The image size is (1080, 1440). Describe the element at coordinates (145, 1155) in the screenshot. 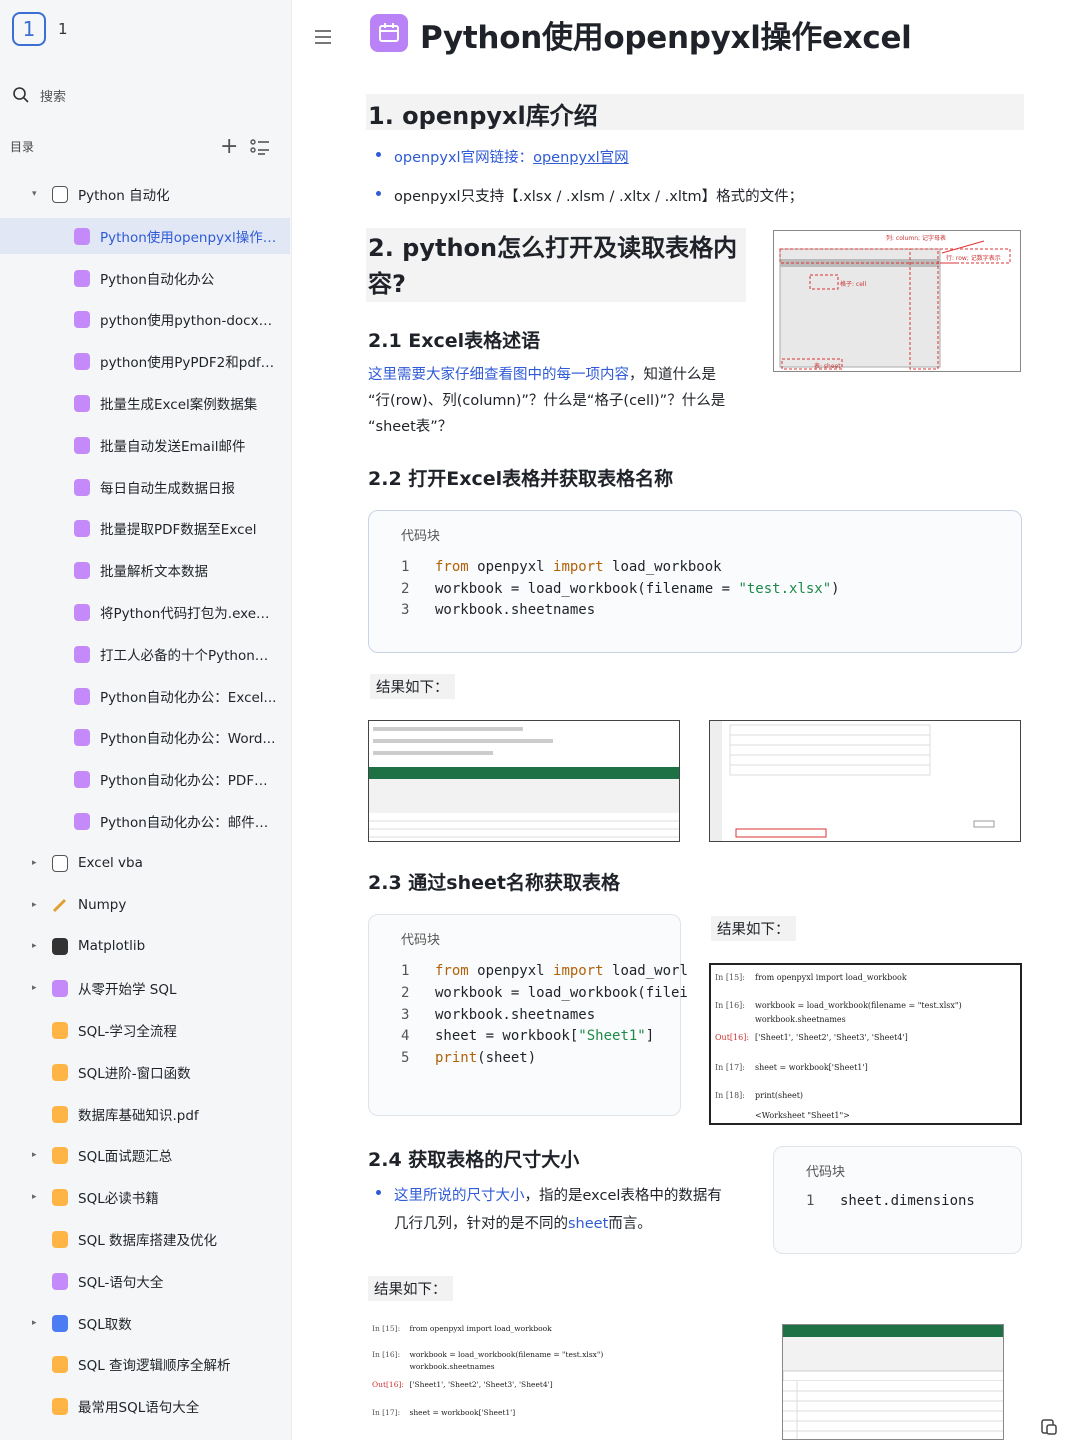

I see `sidebar-item: ▸ SQL面试题汇总` at that location.